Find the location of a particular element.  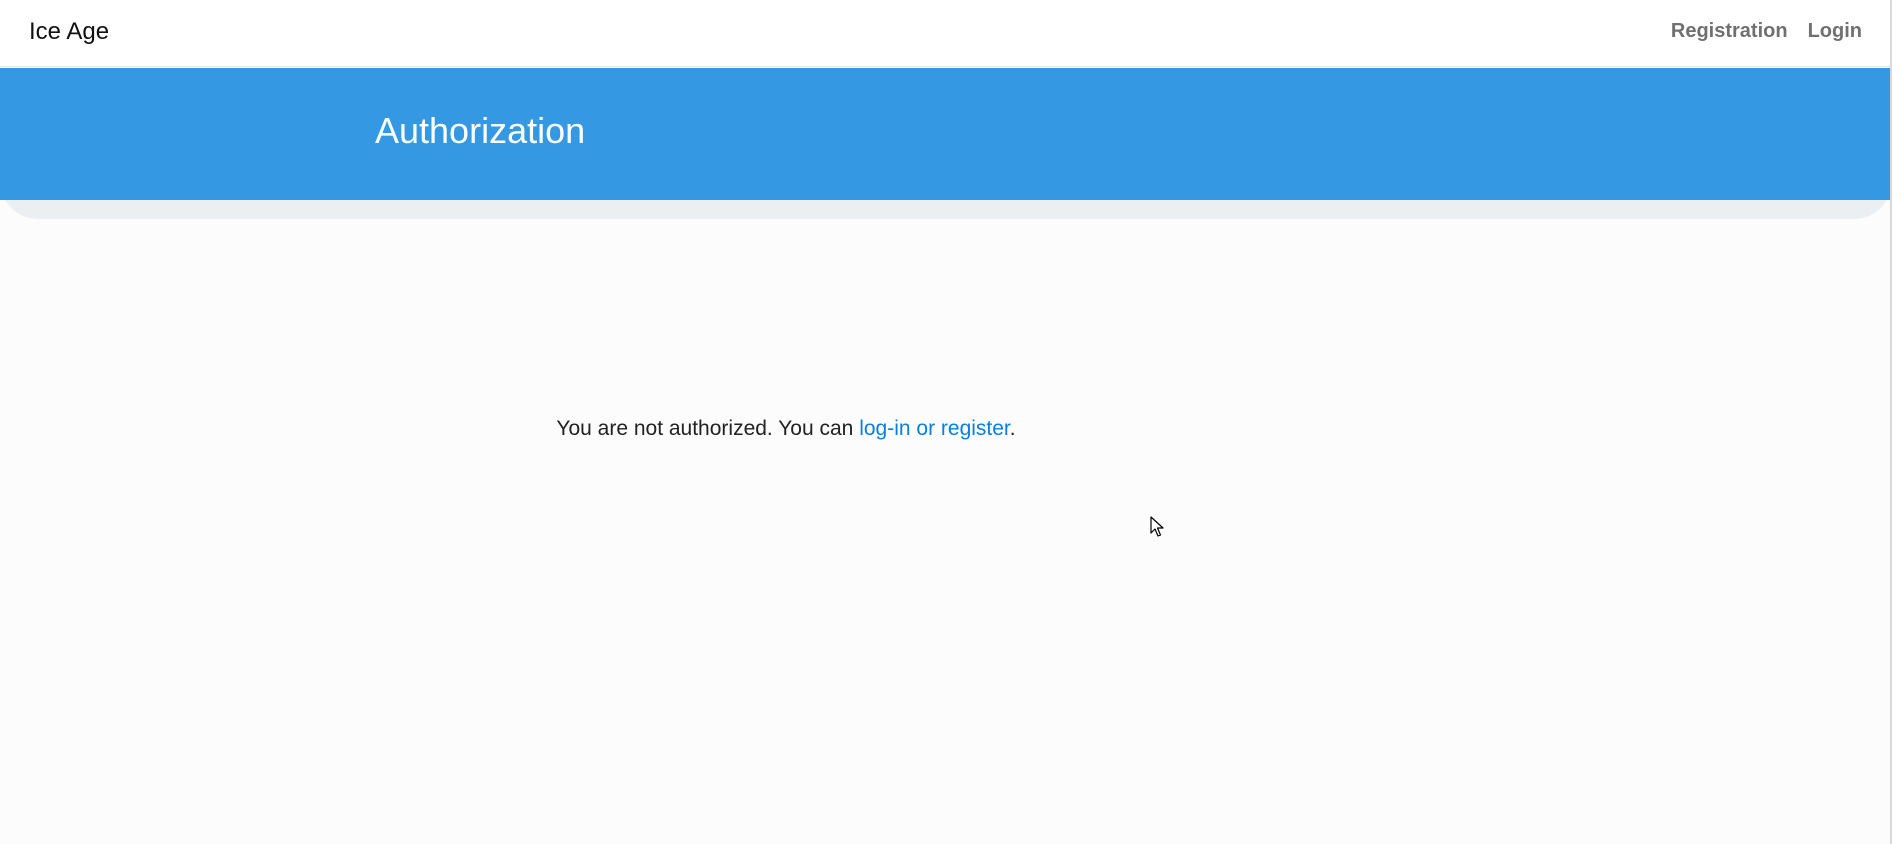

registration-link: Registration is located at coordinates (1729, 31).